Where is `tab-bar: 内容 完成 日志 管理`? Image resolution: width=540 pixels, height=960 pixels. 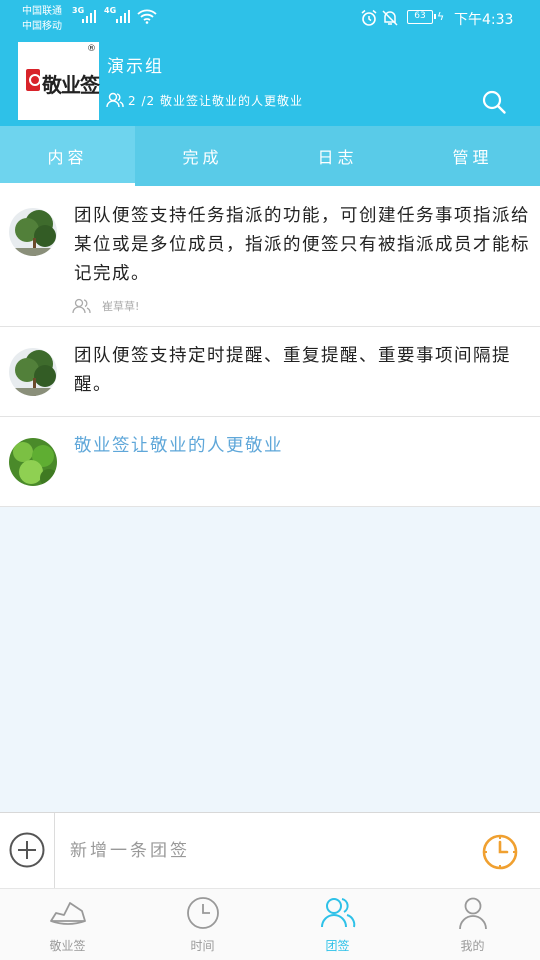 tab-bar: 内容 完成 日志 管理 is located at coordinates (270, 156).